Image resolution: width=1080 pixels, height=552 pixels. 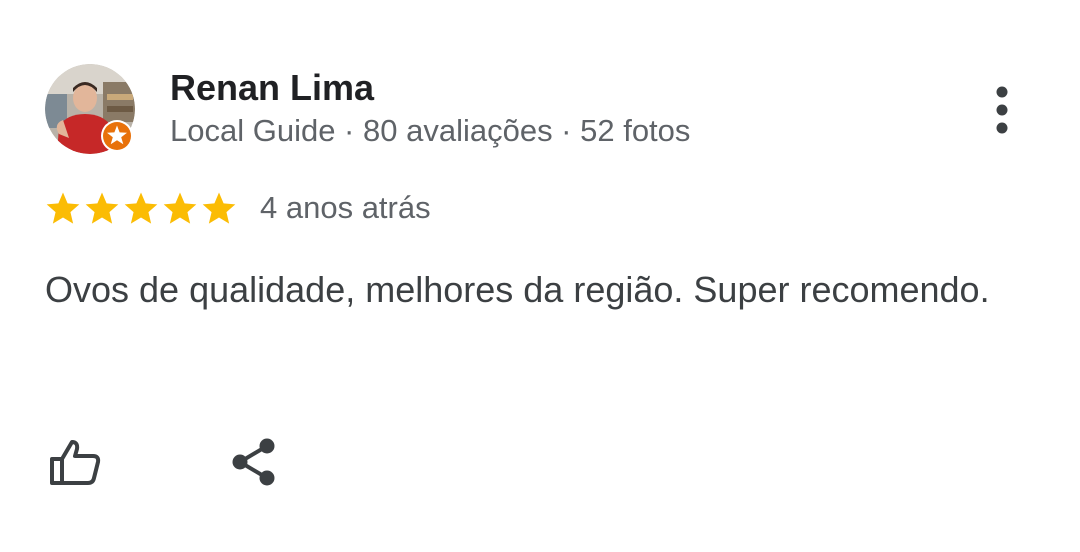 I want to click on share-button, so click(x=254, y=462).